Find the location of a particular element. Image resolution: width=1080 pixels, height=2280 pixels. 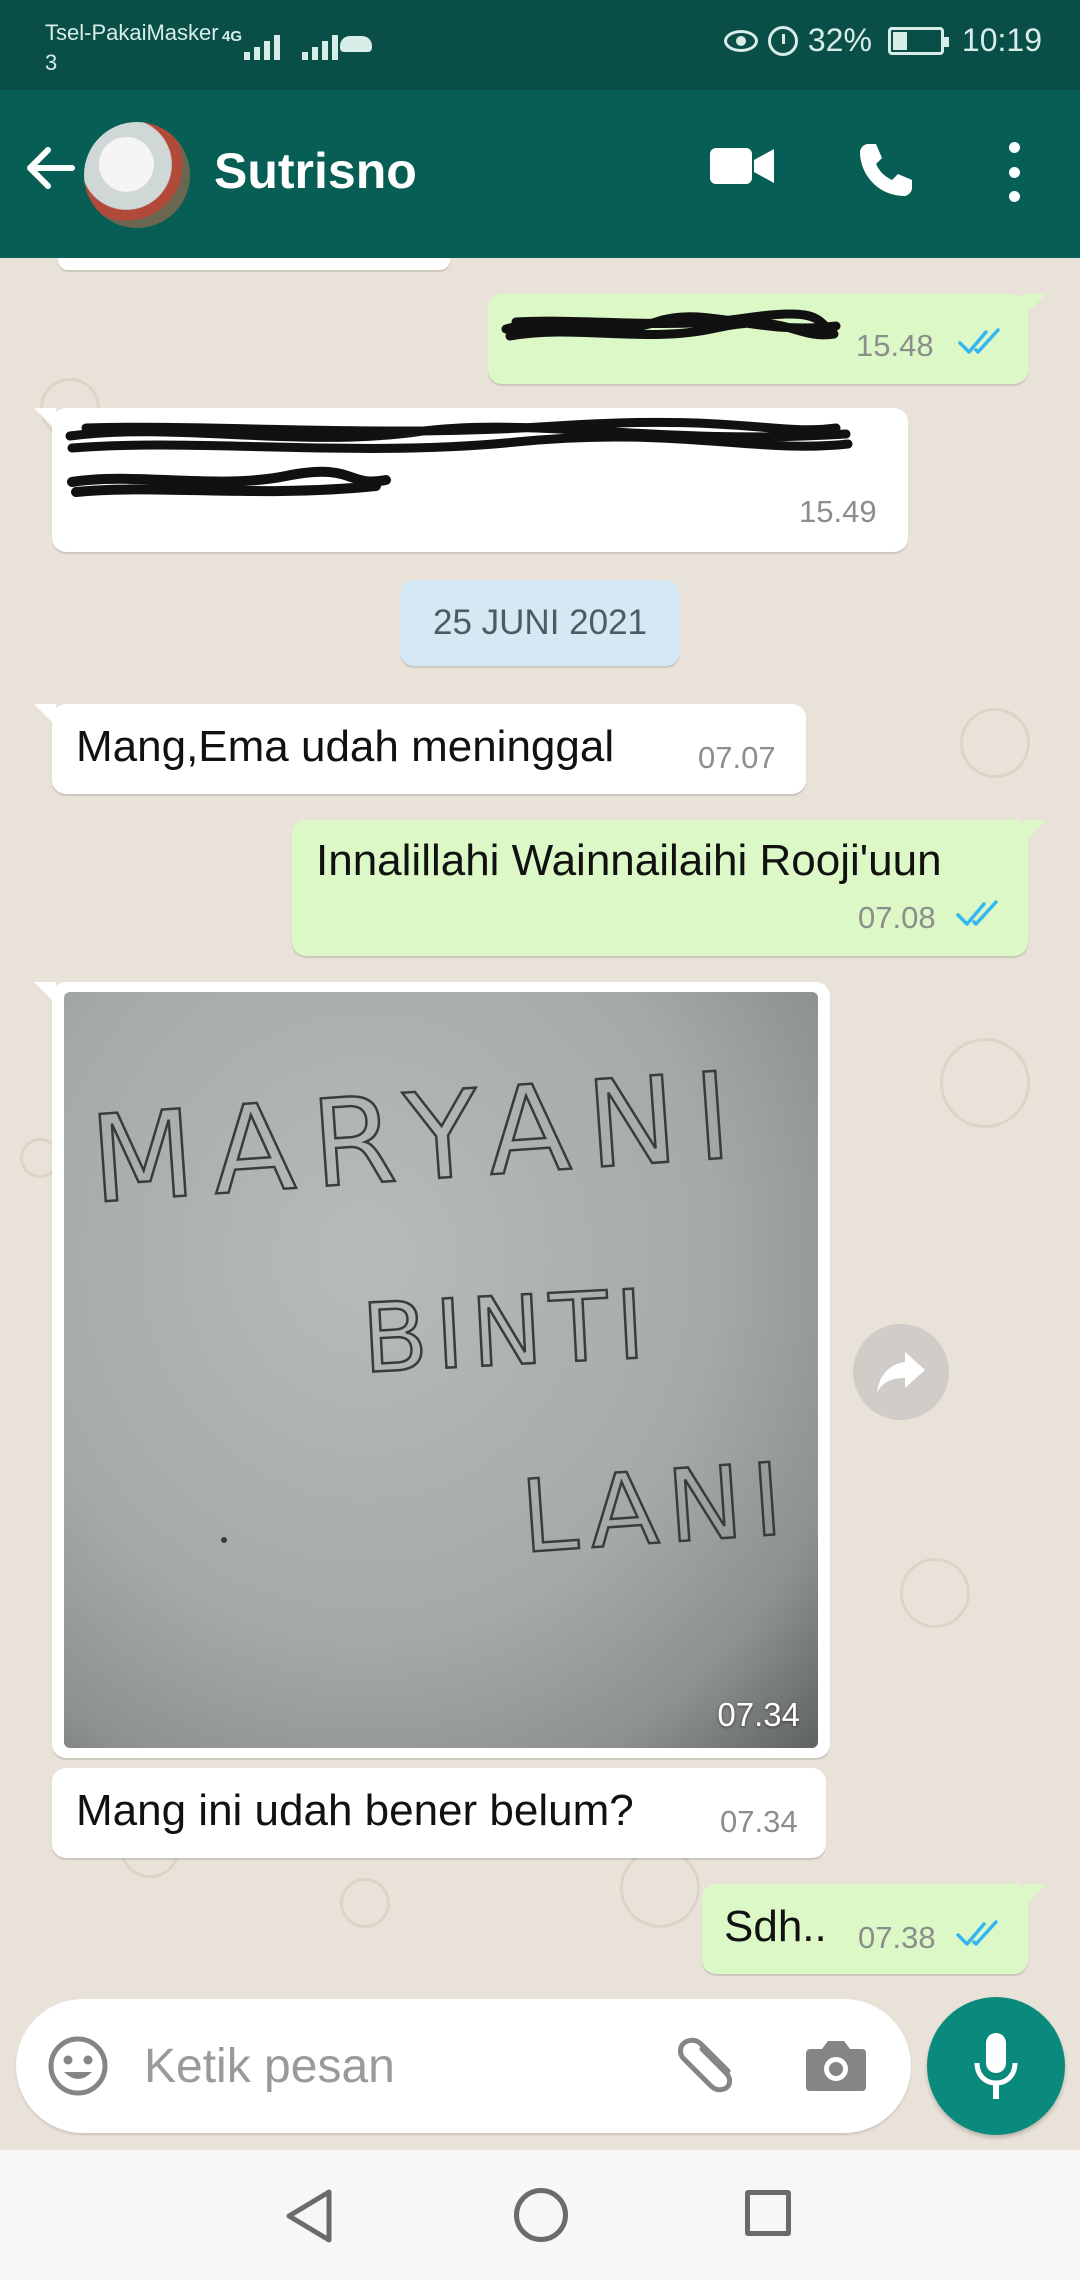

eye-icon is located at coordinates (740, 40).